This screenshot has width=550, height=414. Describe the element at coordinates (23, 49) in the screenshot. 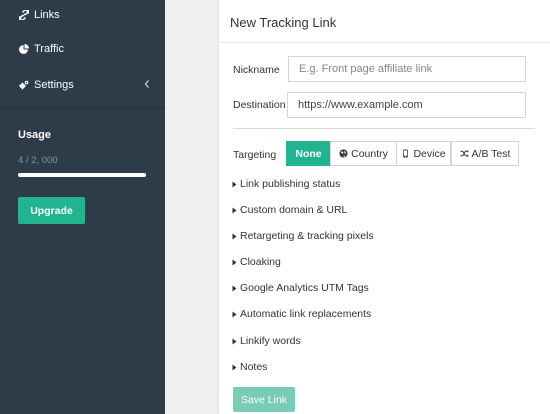

I see `pie-chart-icon` at that location.